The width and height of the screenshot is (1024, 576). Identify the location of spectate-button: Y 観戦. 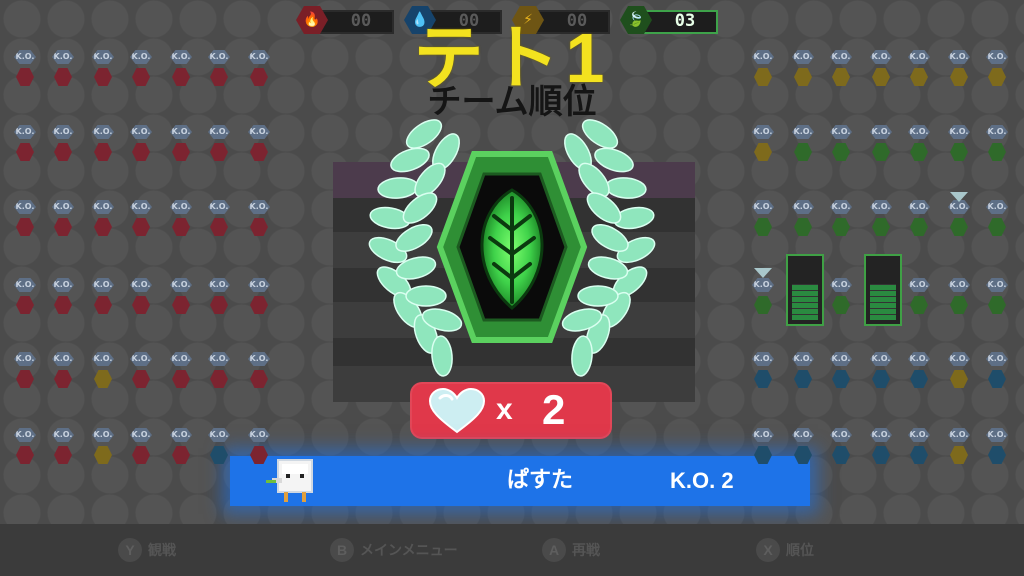
(147, 550).